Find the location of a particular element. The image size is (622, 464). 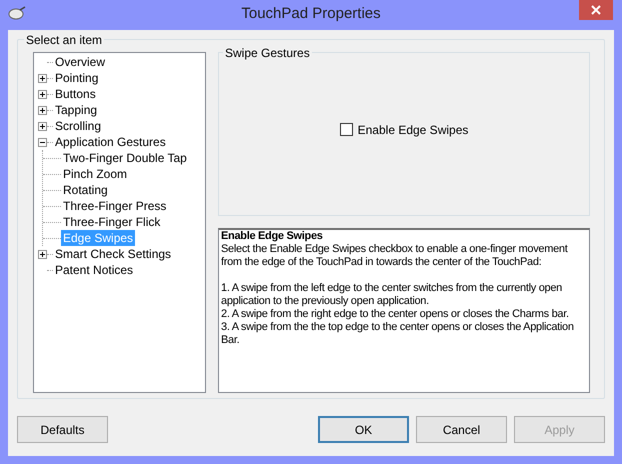

tree-item: Tapping is located at coordinates (76, 110).